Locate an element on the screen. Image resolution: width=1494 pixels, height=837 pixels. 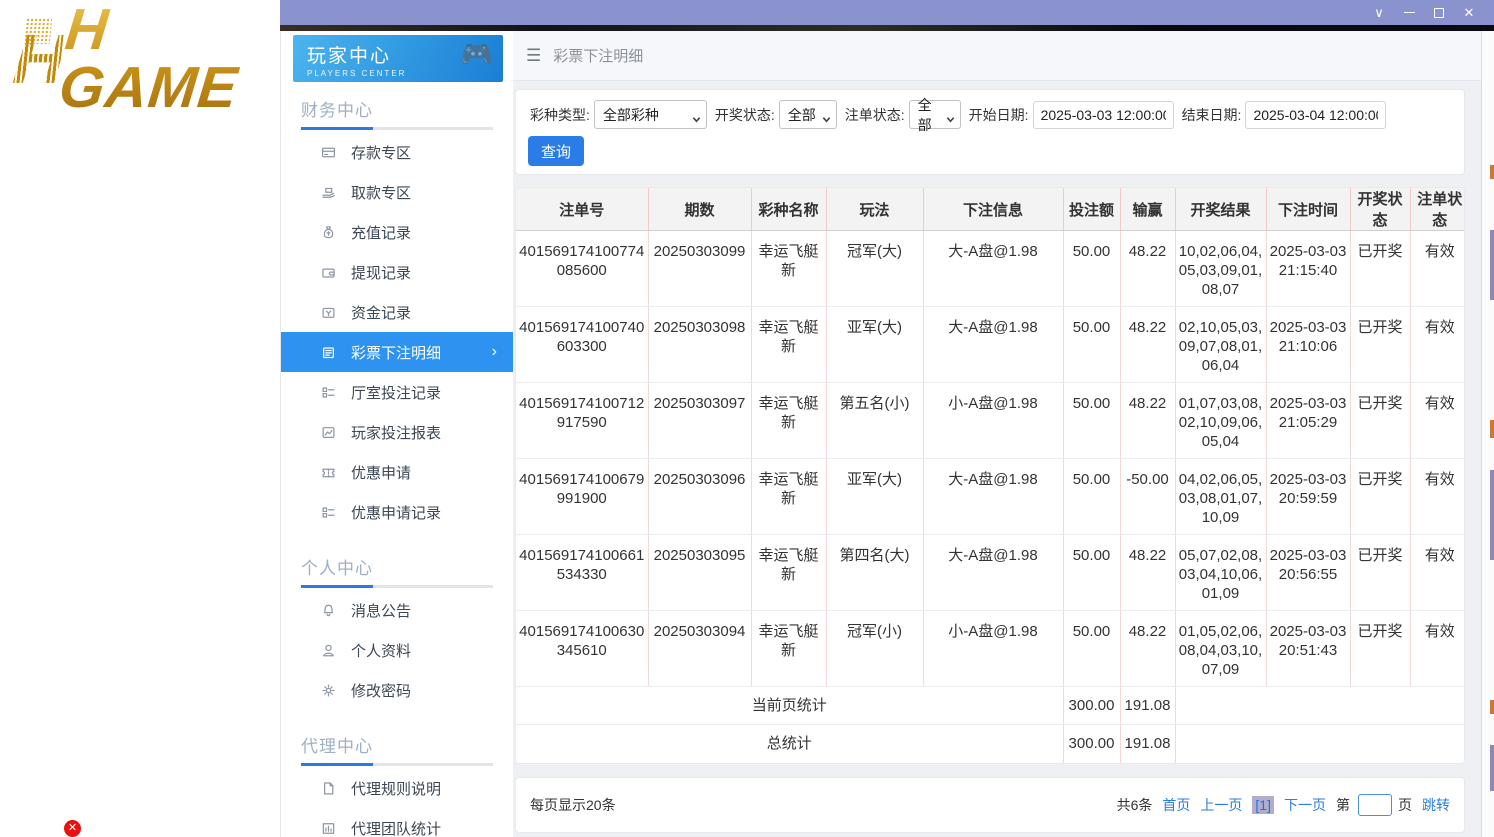
table-cell: 2025-03-03 21:15:40 is located at coordinates (1308, 268).